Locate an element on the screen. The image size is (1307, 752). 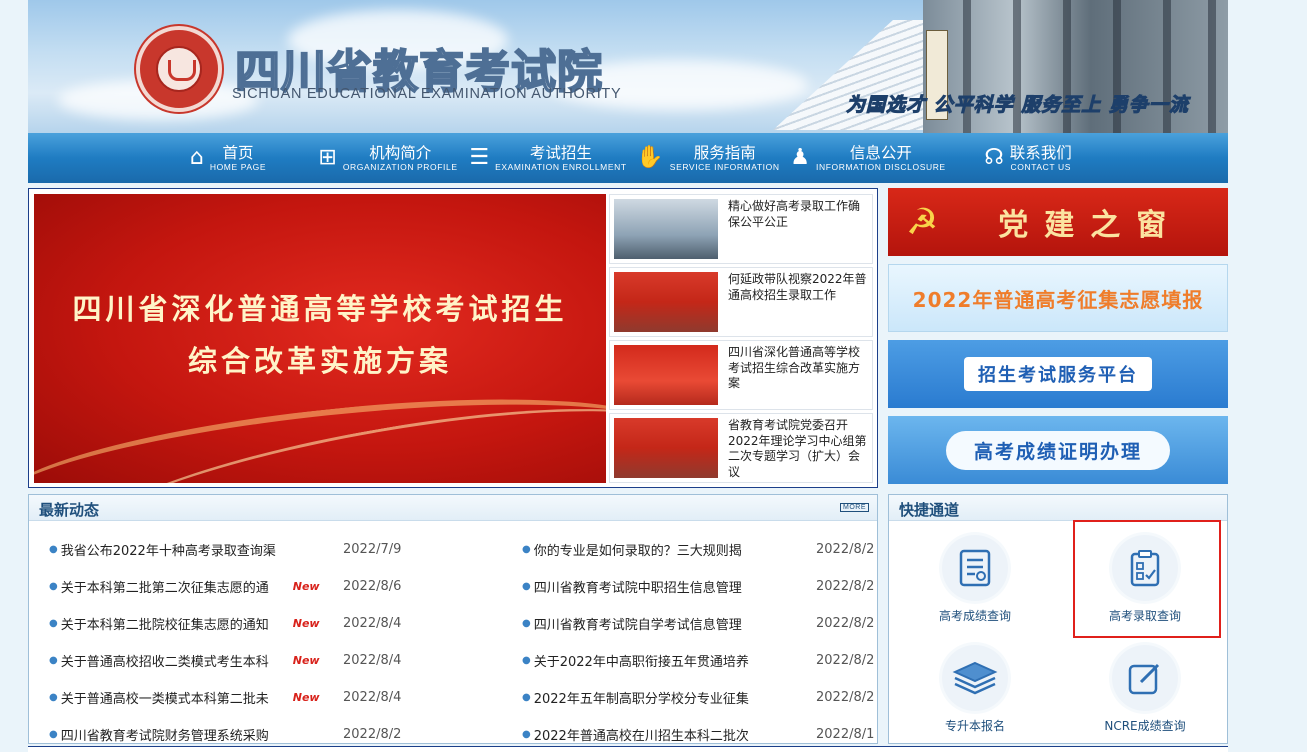
nav-label: 服务指南 is located at coordinates (724, 153).